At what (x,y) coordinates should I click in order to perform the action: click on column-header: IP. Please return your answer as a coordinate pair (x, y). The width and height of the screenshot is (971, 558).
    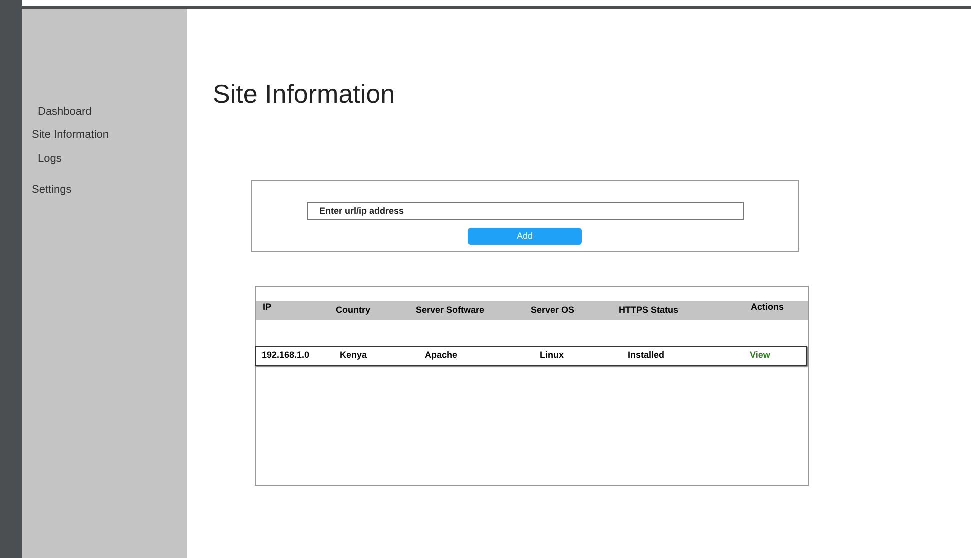
    Looking at the image, I should click on (267, 307).